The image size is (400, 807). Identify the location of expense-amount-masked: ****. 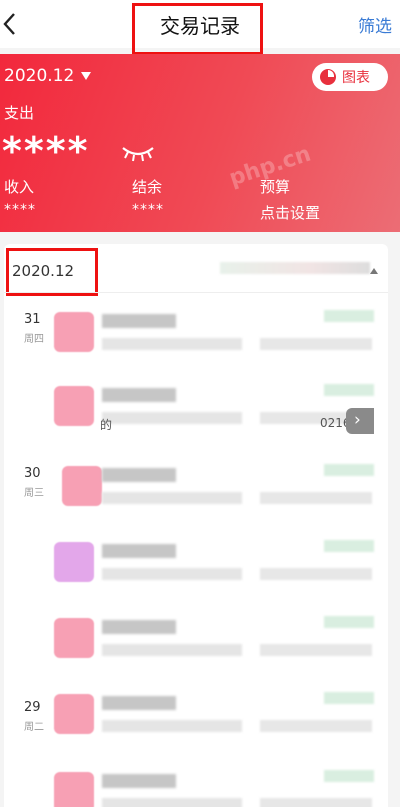
(46, 151).